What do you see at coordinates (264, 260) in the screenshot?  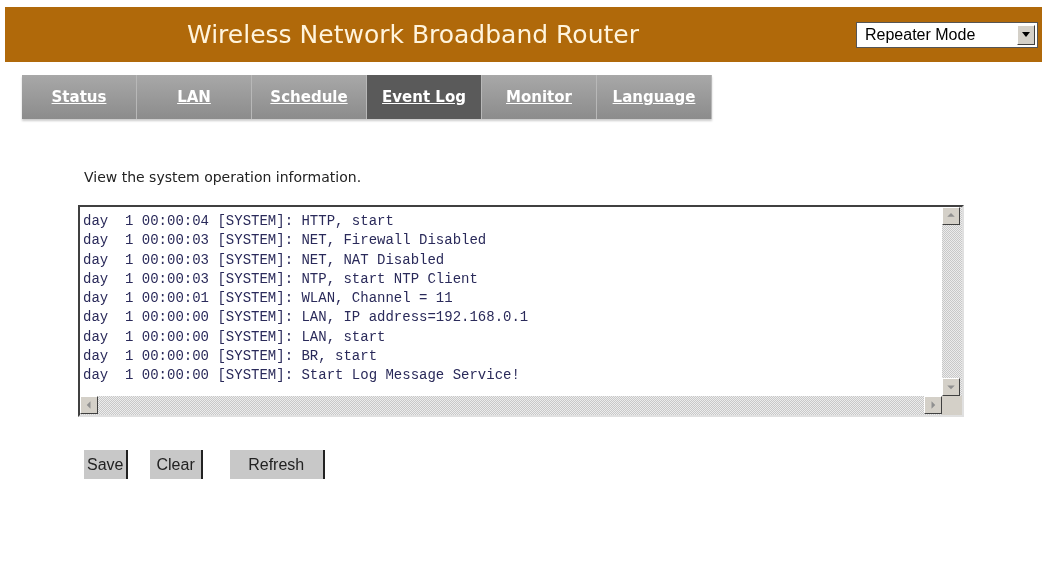 I see `log-line: day 1 00:00:03 [SYSTEM]: NET, NAT Disabled` at bounding box center [264, 260].